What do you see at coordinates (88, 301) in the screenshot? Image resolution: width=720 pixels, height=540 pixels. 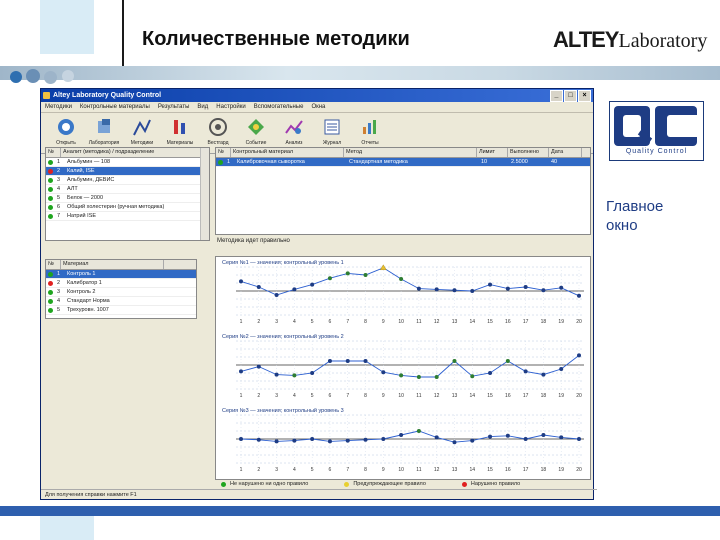 I see `cell-name: Стандарт Норма` at bounding box center [88, 301].